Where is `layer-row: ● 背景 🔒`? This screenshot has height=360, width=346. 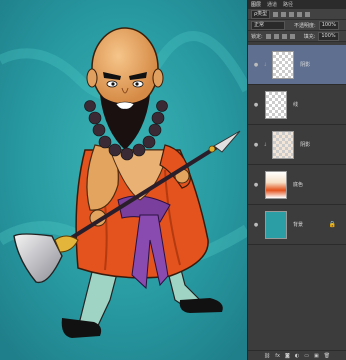 layer-row: ● 背景 🔒 is located at coordinates (297, 225).